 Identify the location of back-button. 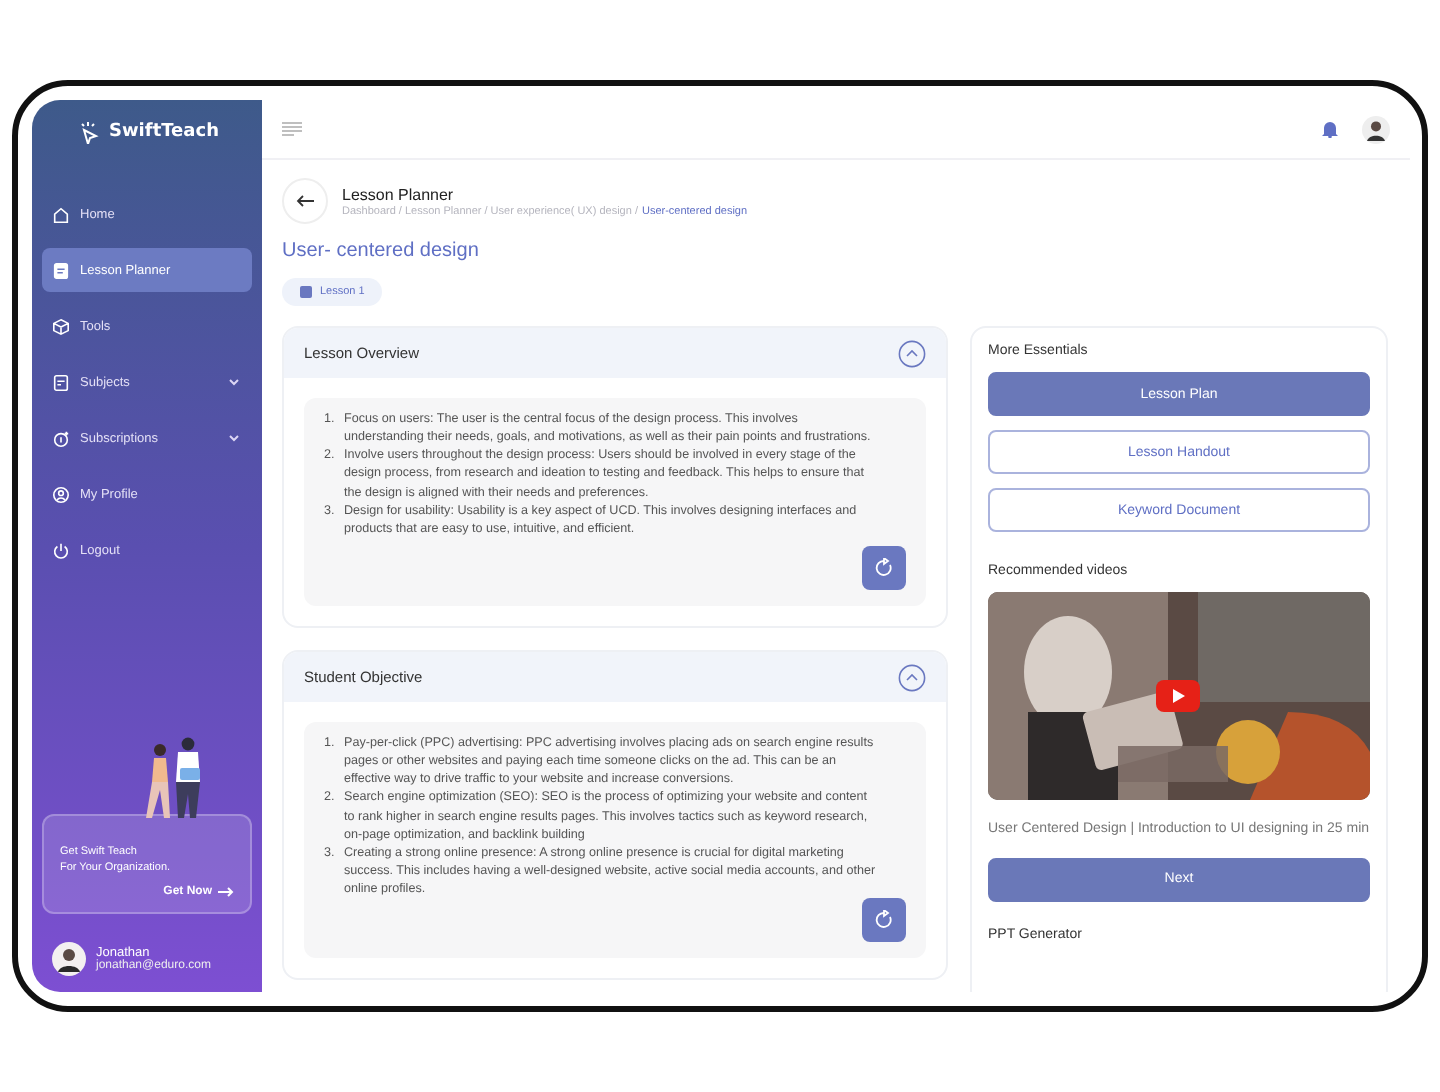
(305, 201).